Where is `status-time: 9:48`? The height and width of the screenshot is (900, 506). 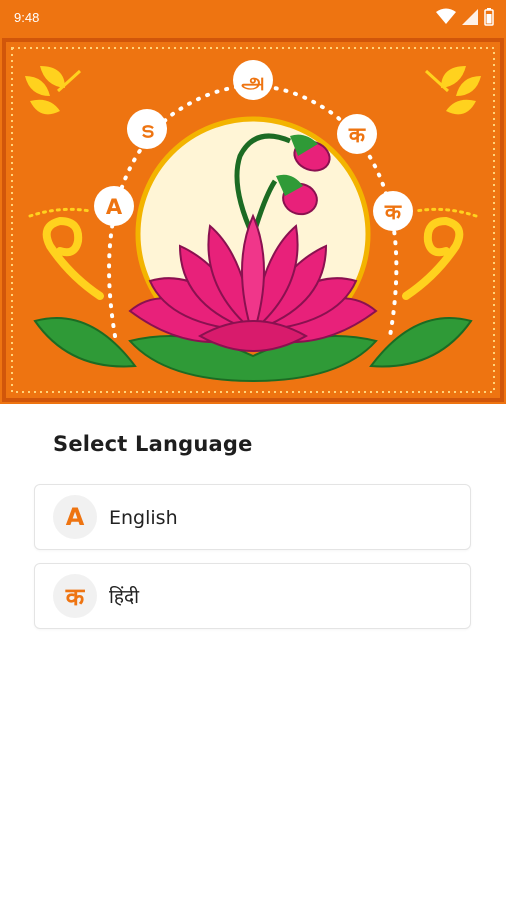 status-time: 9:48 is located at coordinates (27, 17).